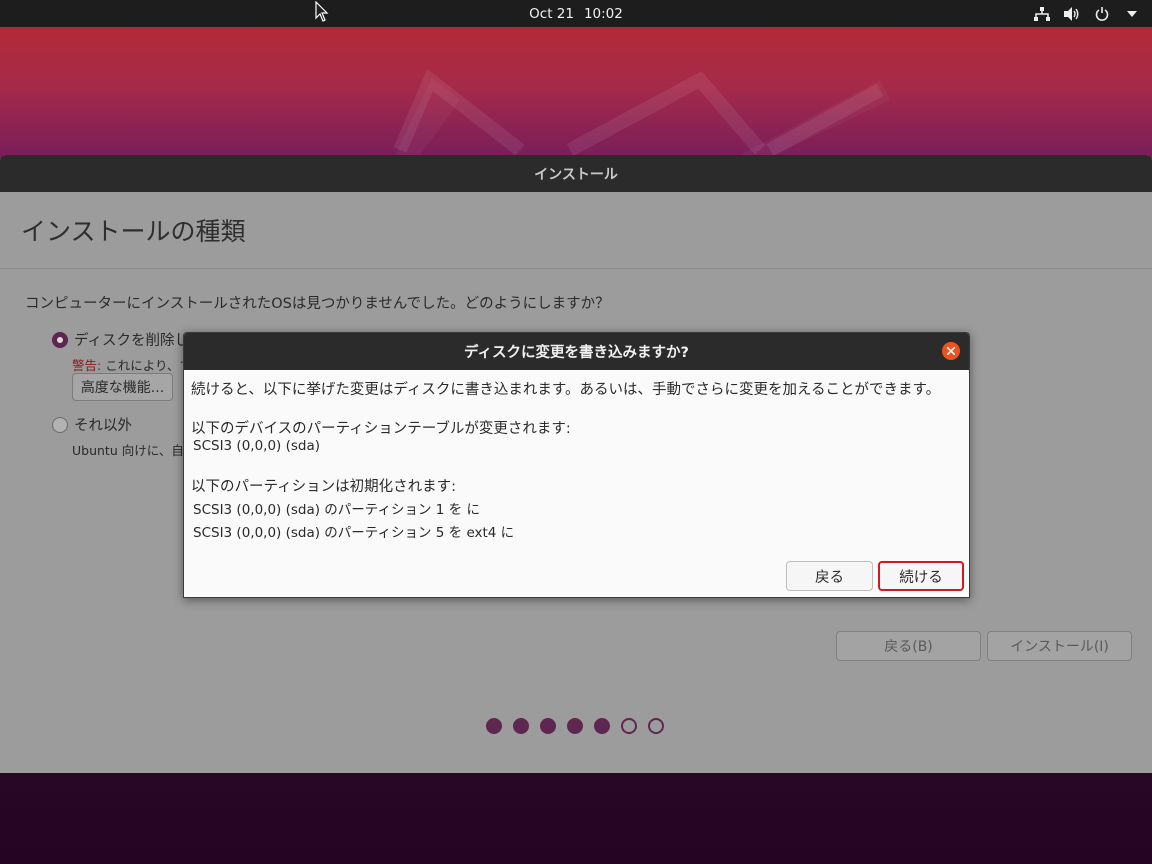 The height and width of the screenshot is (864, 1152). I want to click on window-title: インストール, so click(576, 173).